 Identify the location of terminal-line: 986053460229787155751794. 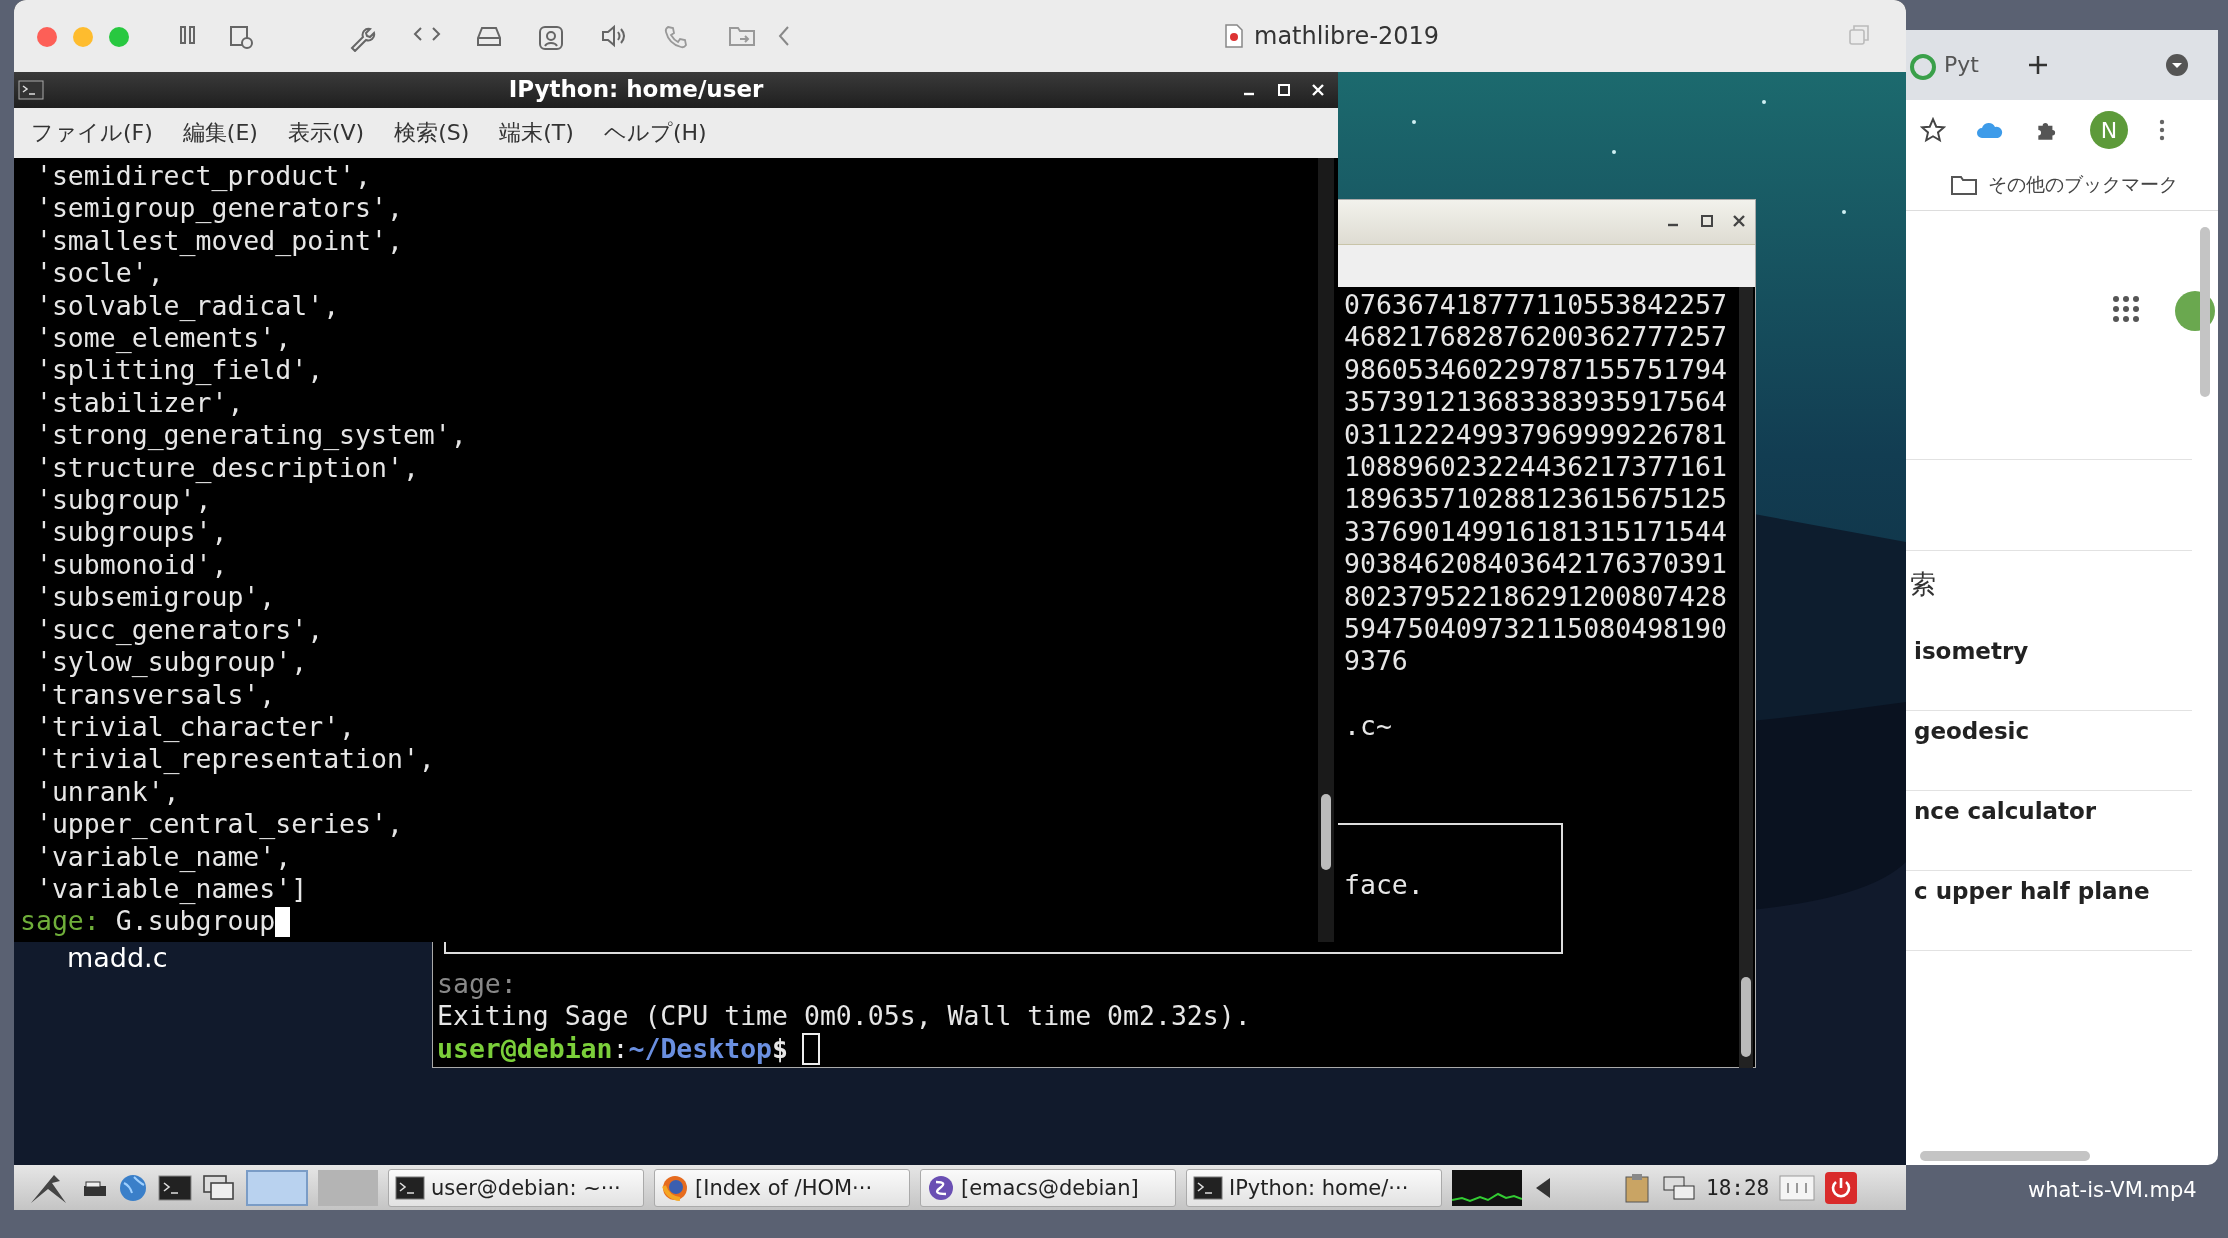
(1535, 370).